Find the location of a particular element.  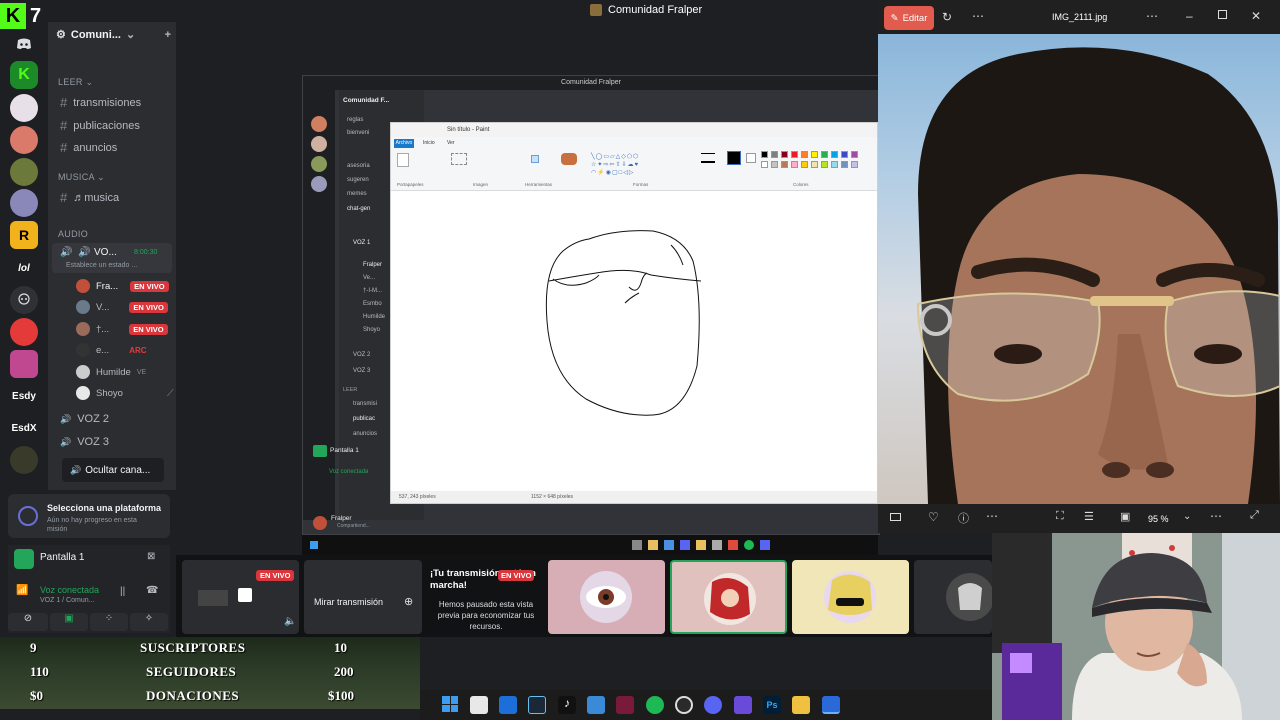

video-off-icon: ⊘ is located at coordinates (28, 622).